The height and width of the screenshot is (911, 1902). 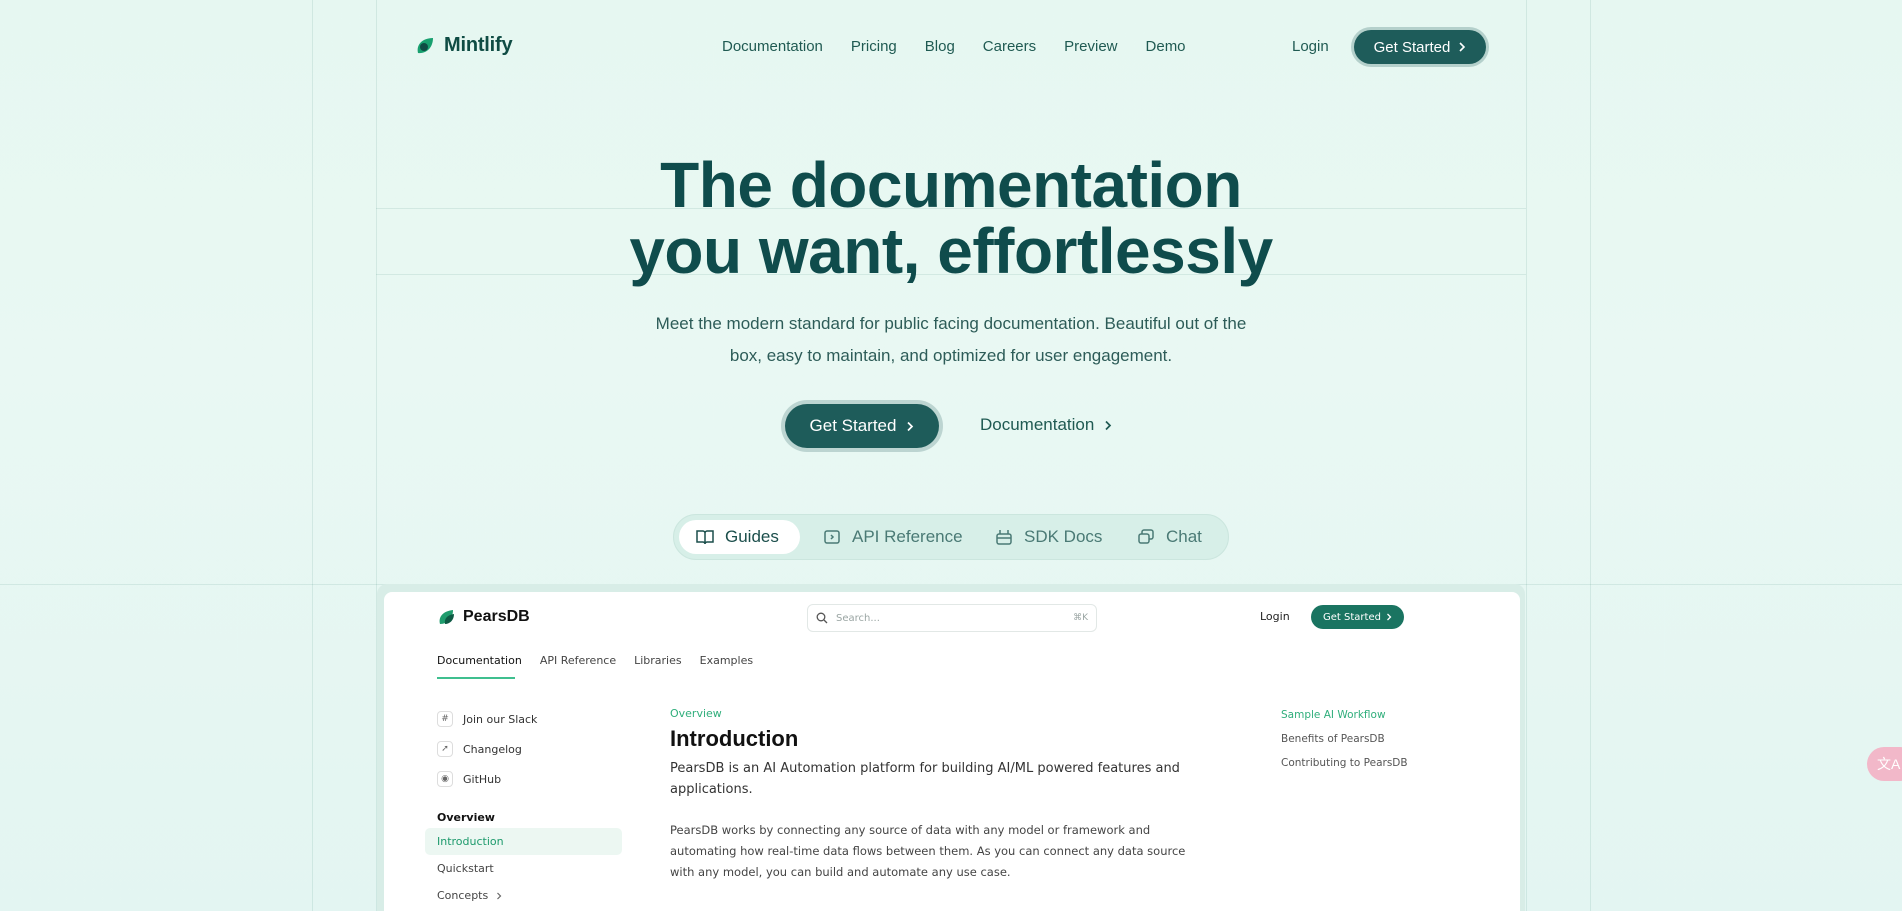 I want to click on hero-title: The documentation you want, effortlessly, so click(x=951, y=218).